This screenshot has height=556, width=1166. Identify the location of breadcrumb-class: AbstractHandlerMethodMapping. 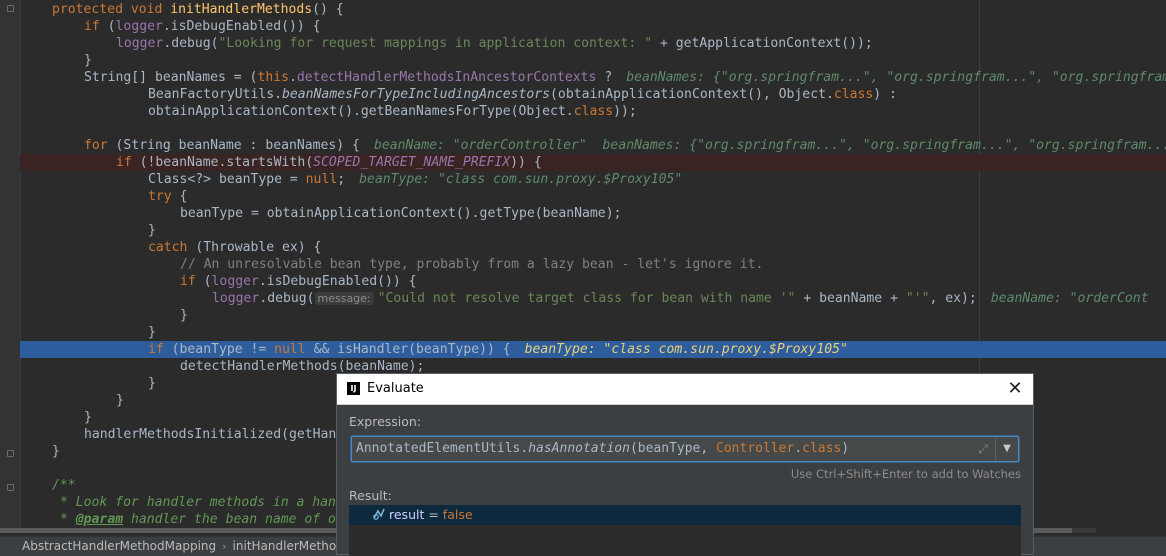
(119, 546).